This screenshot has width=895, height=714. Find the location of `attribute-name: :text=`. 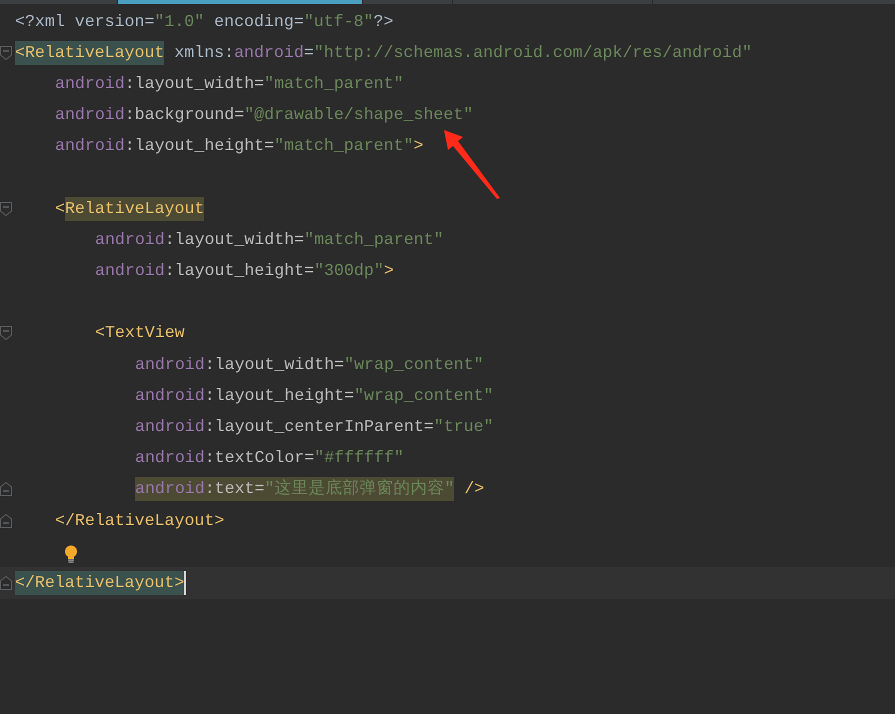

attribute-name: :text= is located at coordinates (234, 489).